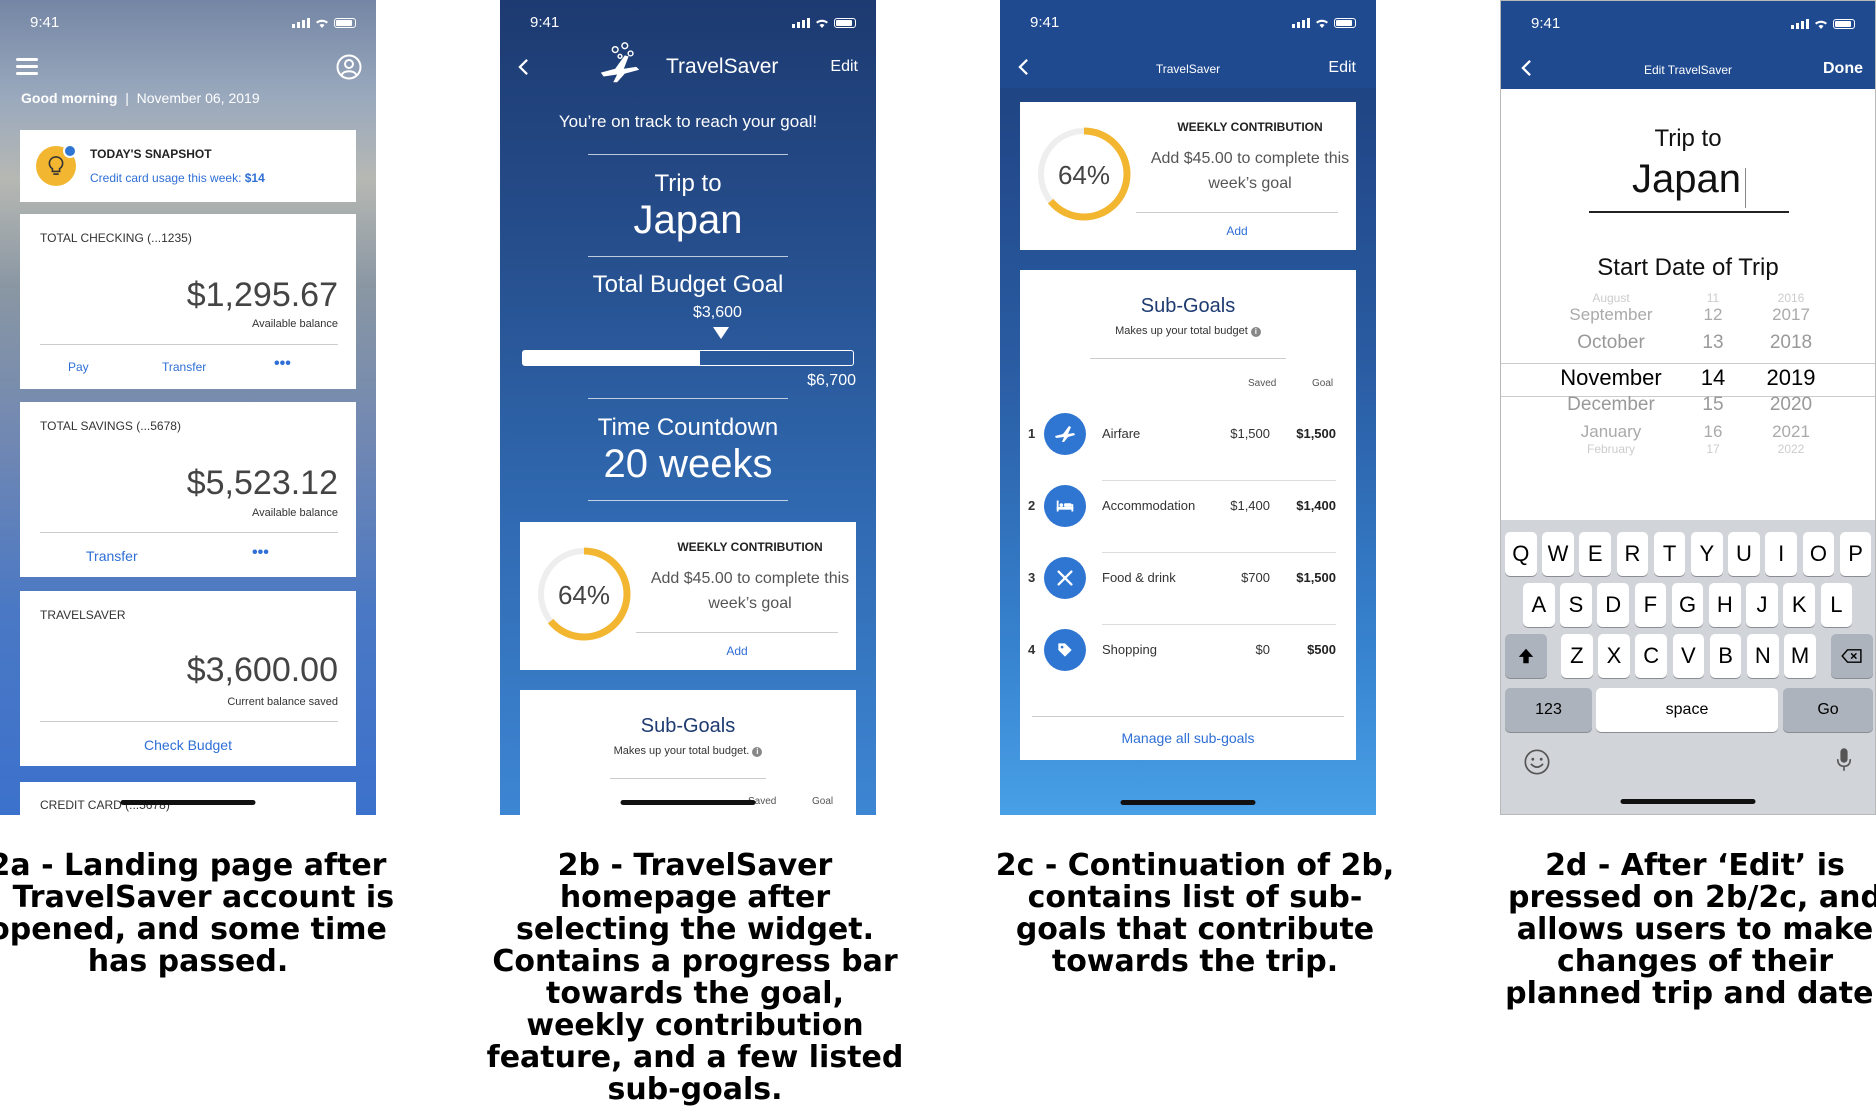  What do you see at coordinates (1843, 69) in the screenshot?
I see `done-button: Done` at bounding box center [1843, 69].